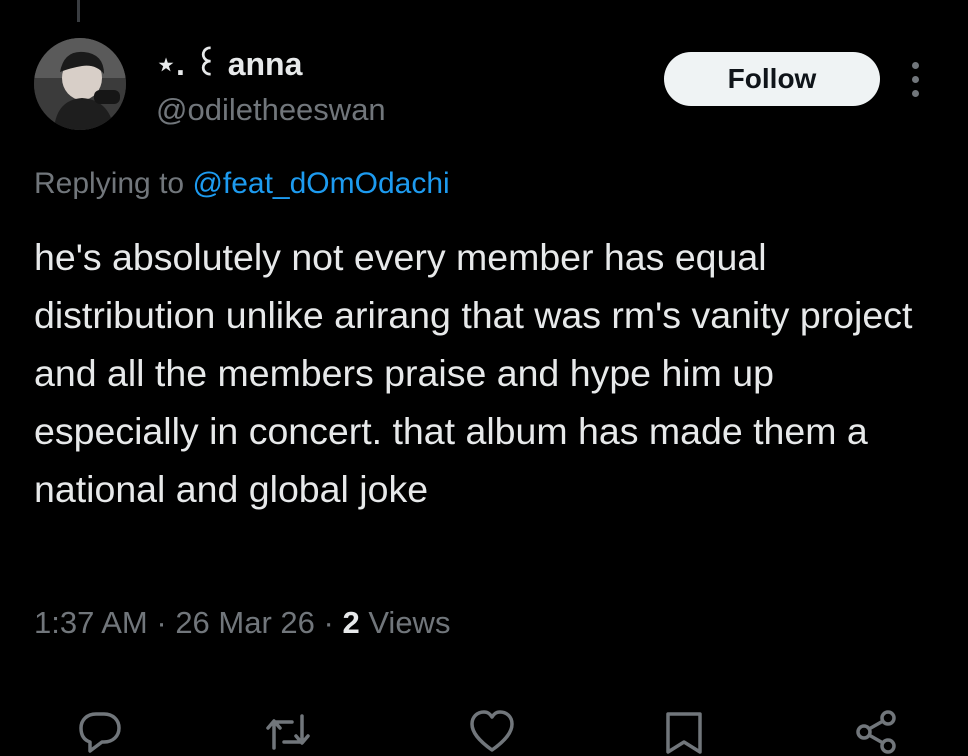  Describe the element at coordinates (320, 183) in the screenshot. I see `reply-to-handle-link: @feat_dOmOdachi` at that location.